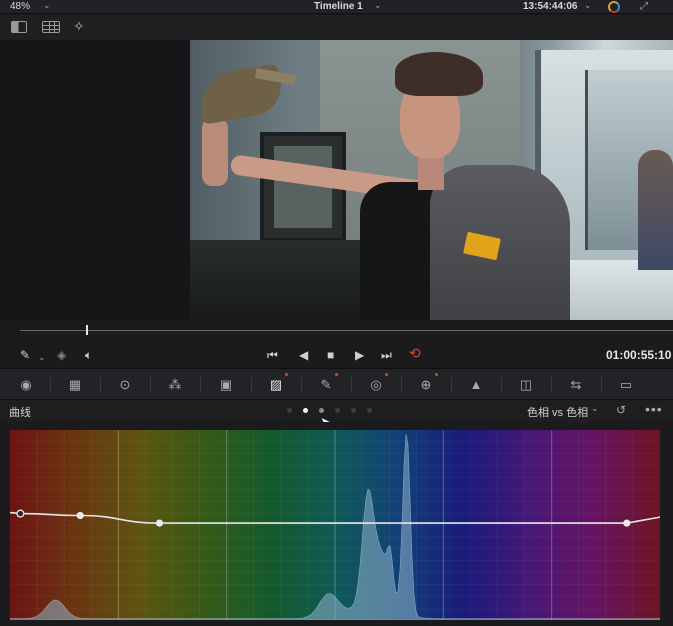 The height and width of the screenshot is (626, 673). I want to click on skip-end-icon: ⏭︎, so click(386, 355).